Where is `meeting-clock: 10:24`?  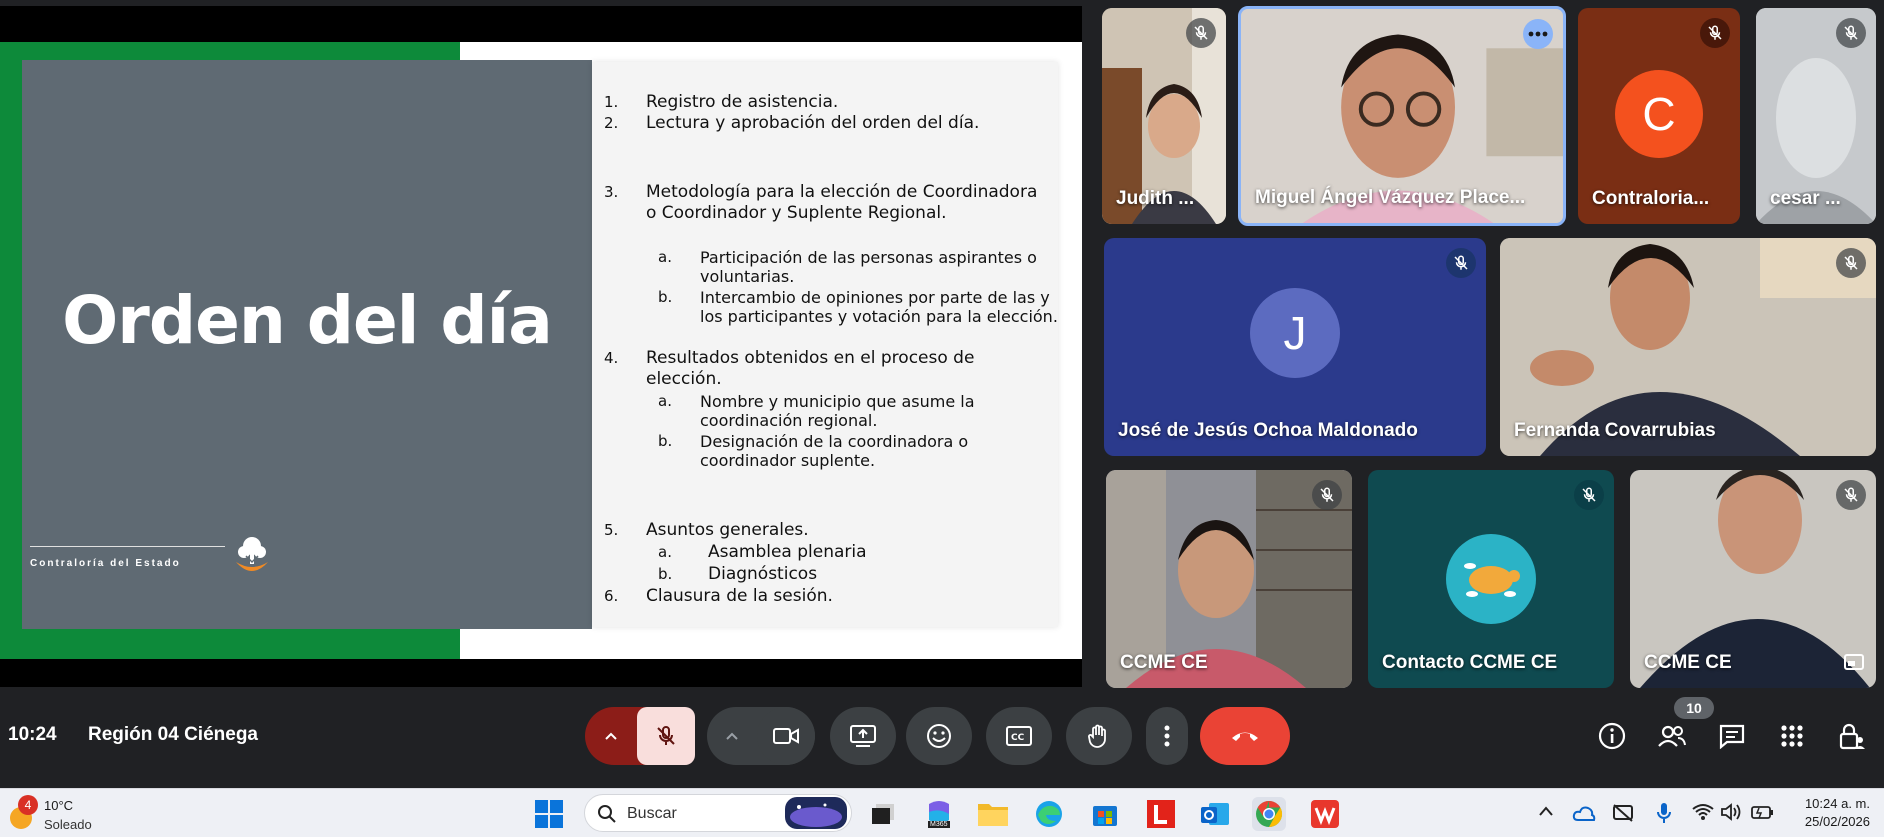 meeting-clock: 10:24 is located at coordinates (32, 734).